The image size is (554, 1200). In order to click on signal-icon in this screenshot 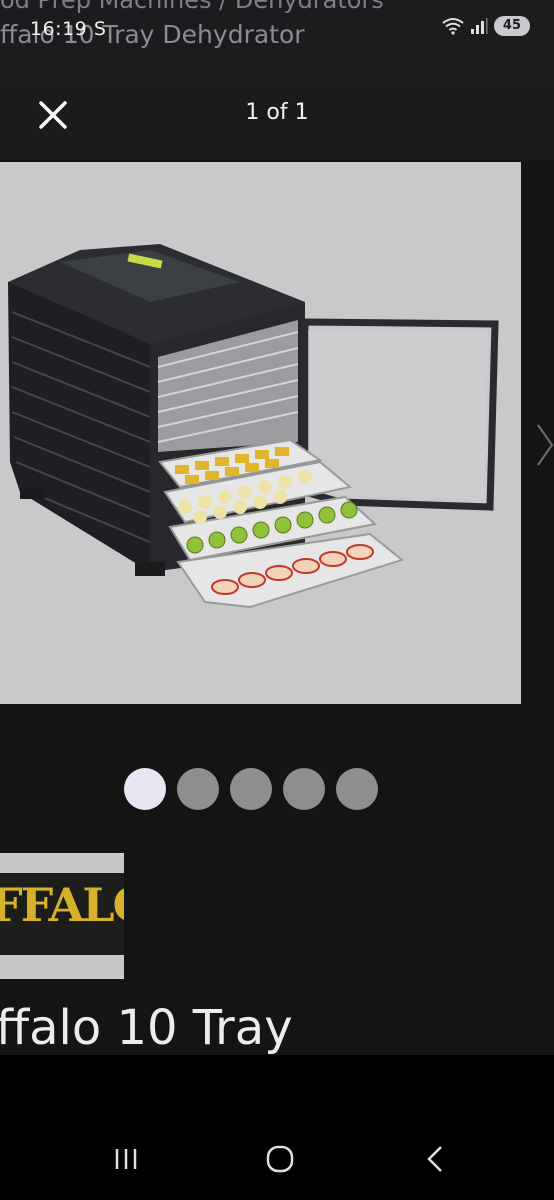, I will do `click(479, 26)`.